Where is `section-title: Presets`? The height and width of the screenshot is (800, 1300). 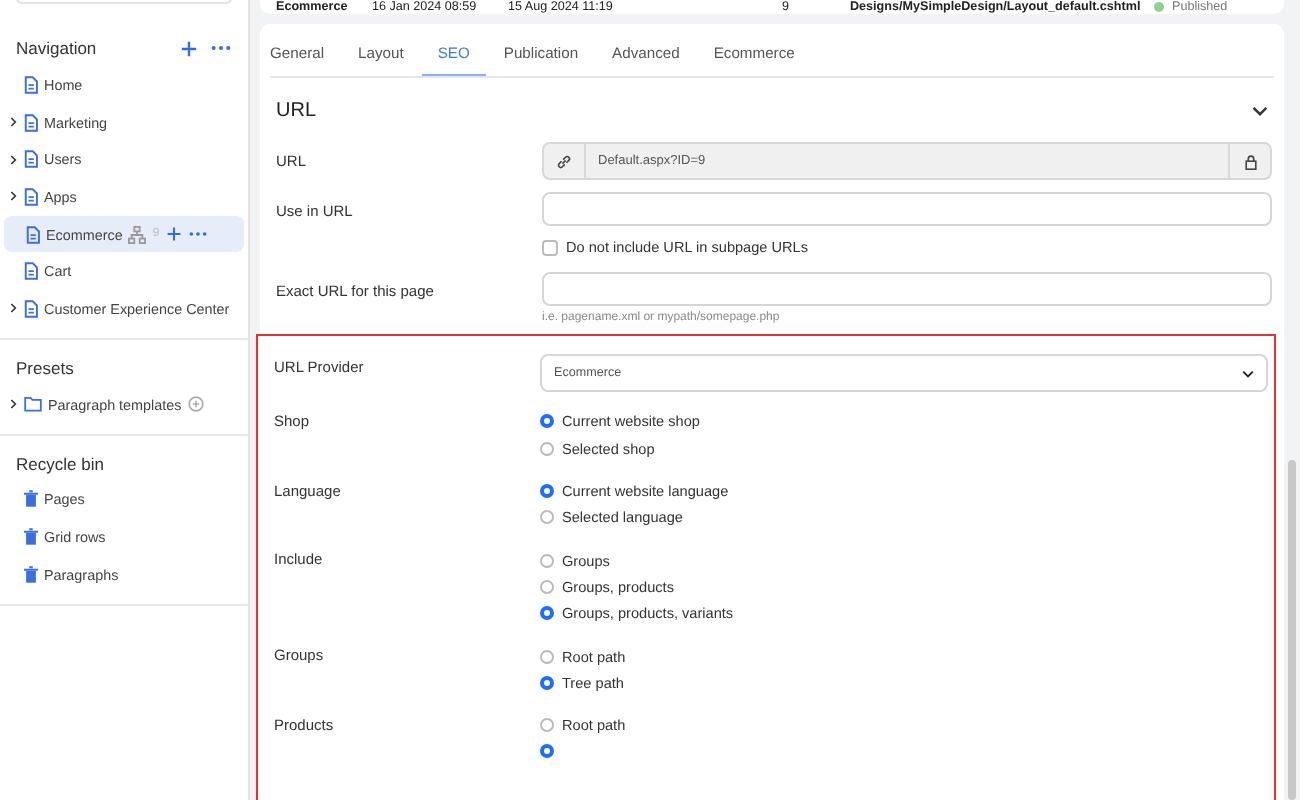 section-title: Presets is located at coordinates (46, 367).